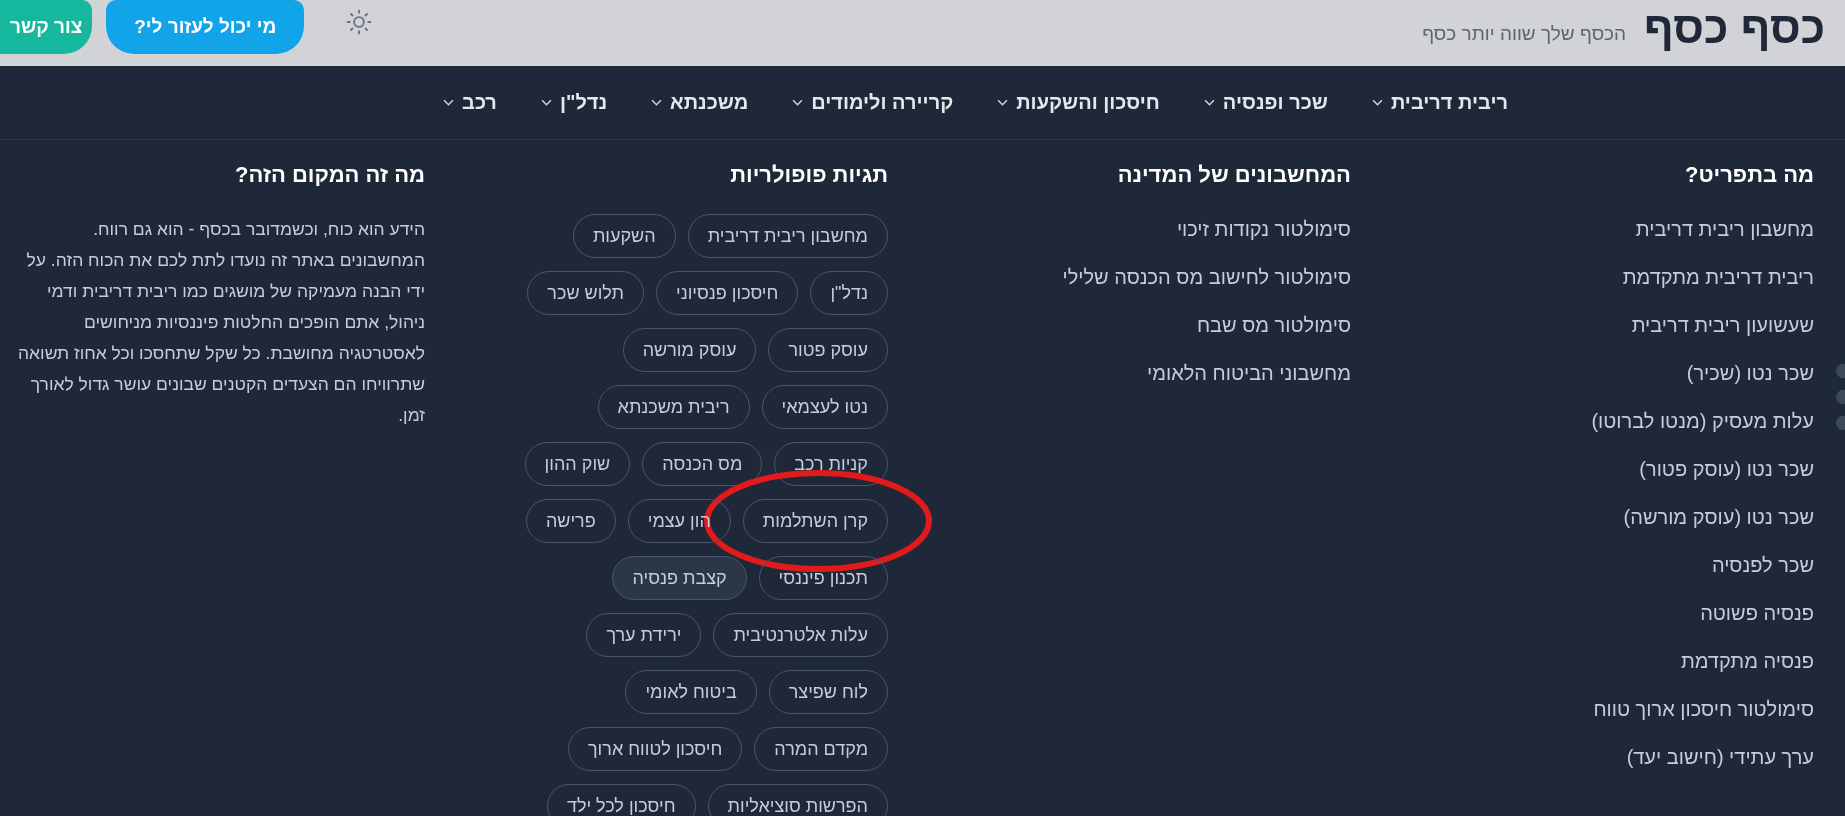 This screenshot has height=816, width=1845. What do you see at coordinates (1726, 478) in the screenshot?
I see `menu-link: שכר נטו (עוסק פטור)` at bounding box center [1726, 478].